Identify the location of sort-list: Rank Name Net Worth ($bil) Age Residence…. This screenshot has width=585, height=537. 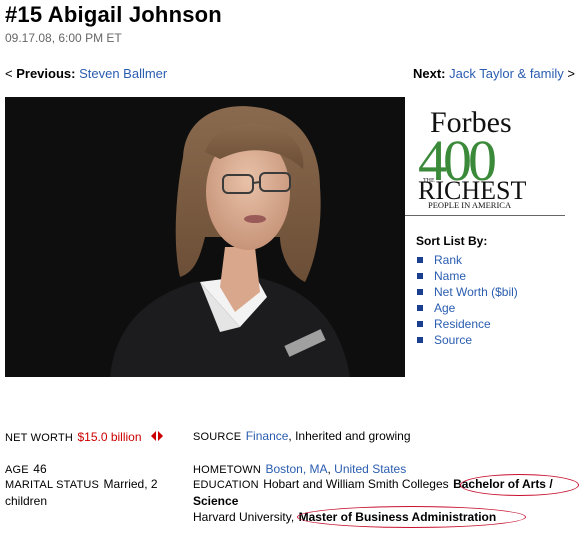
(467, 300).